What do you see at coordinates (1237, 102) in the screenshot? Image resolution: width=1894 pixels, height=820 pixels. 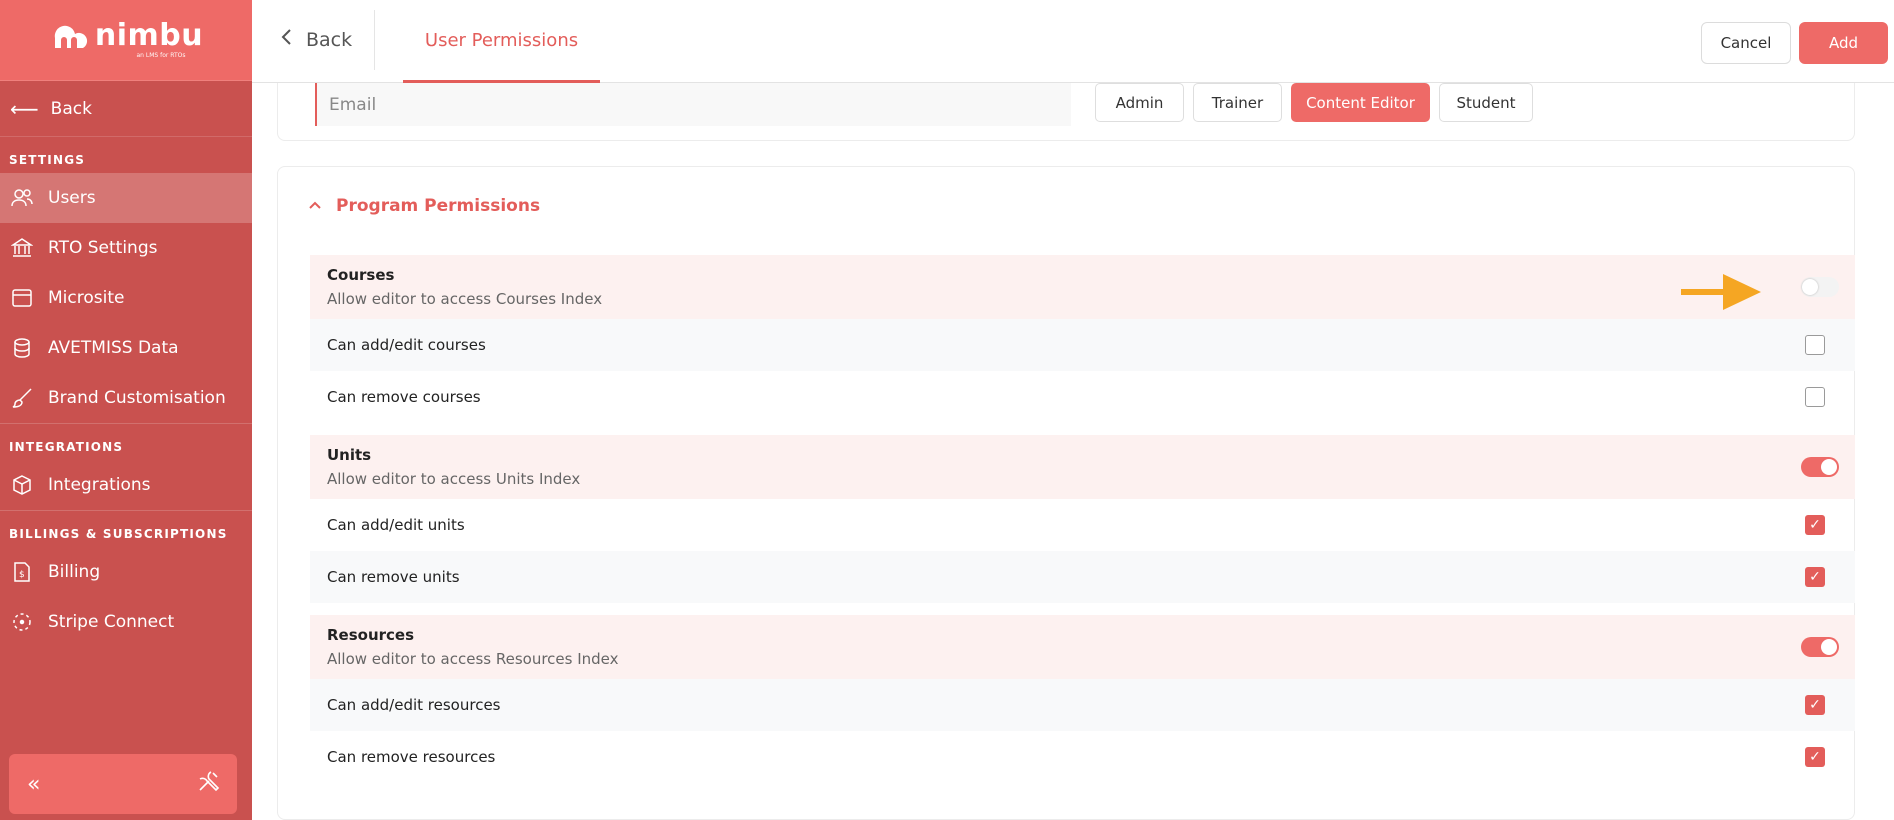 I see `role-trainer-button: Trainer` at bounding box center [1237, 102].